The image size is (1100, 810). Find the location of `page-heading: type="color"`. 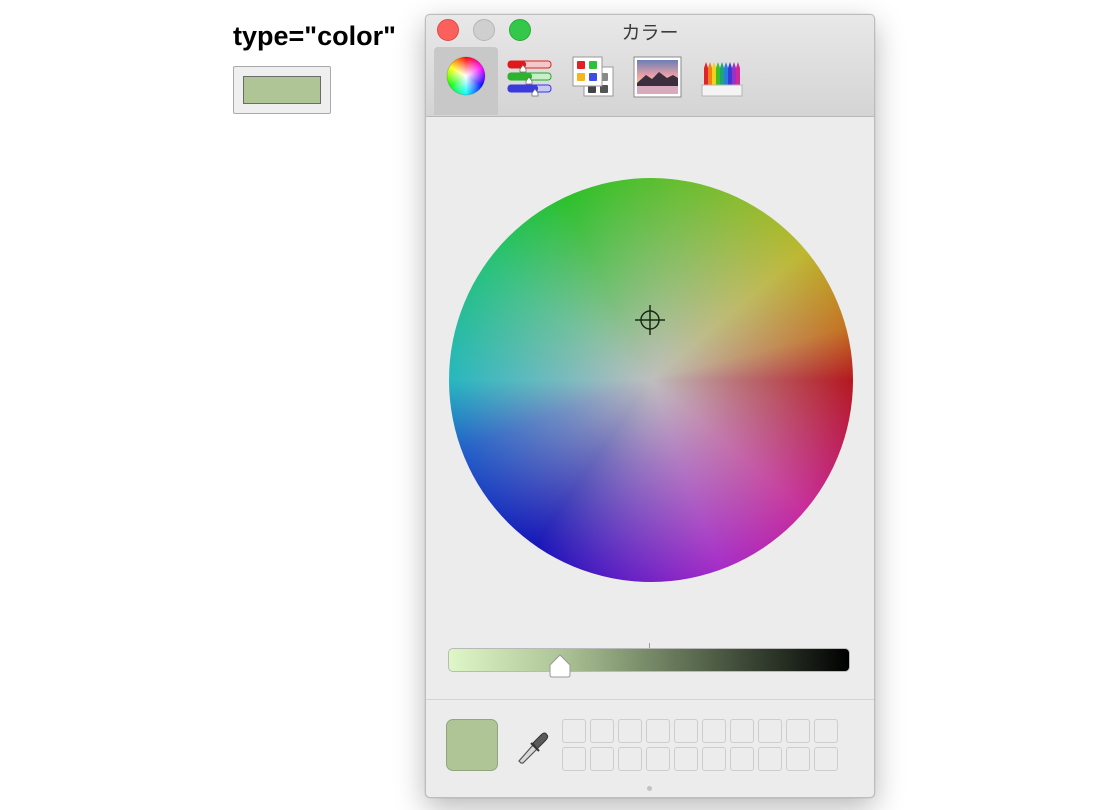

page-heading: type="color" is located at coordinates (314, 36).